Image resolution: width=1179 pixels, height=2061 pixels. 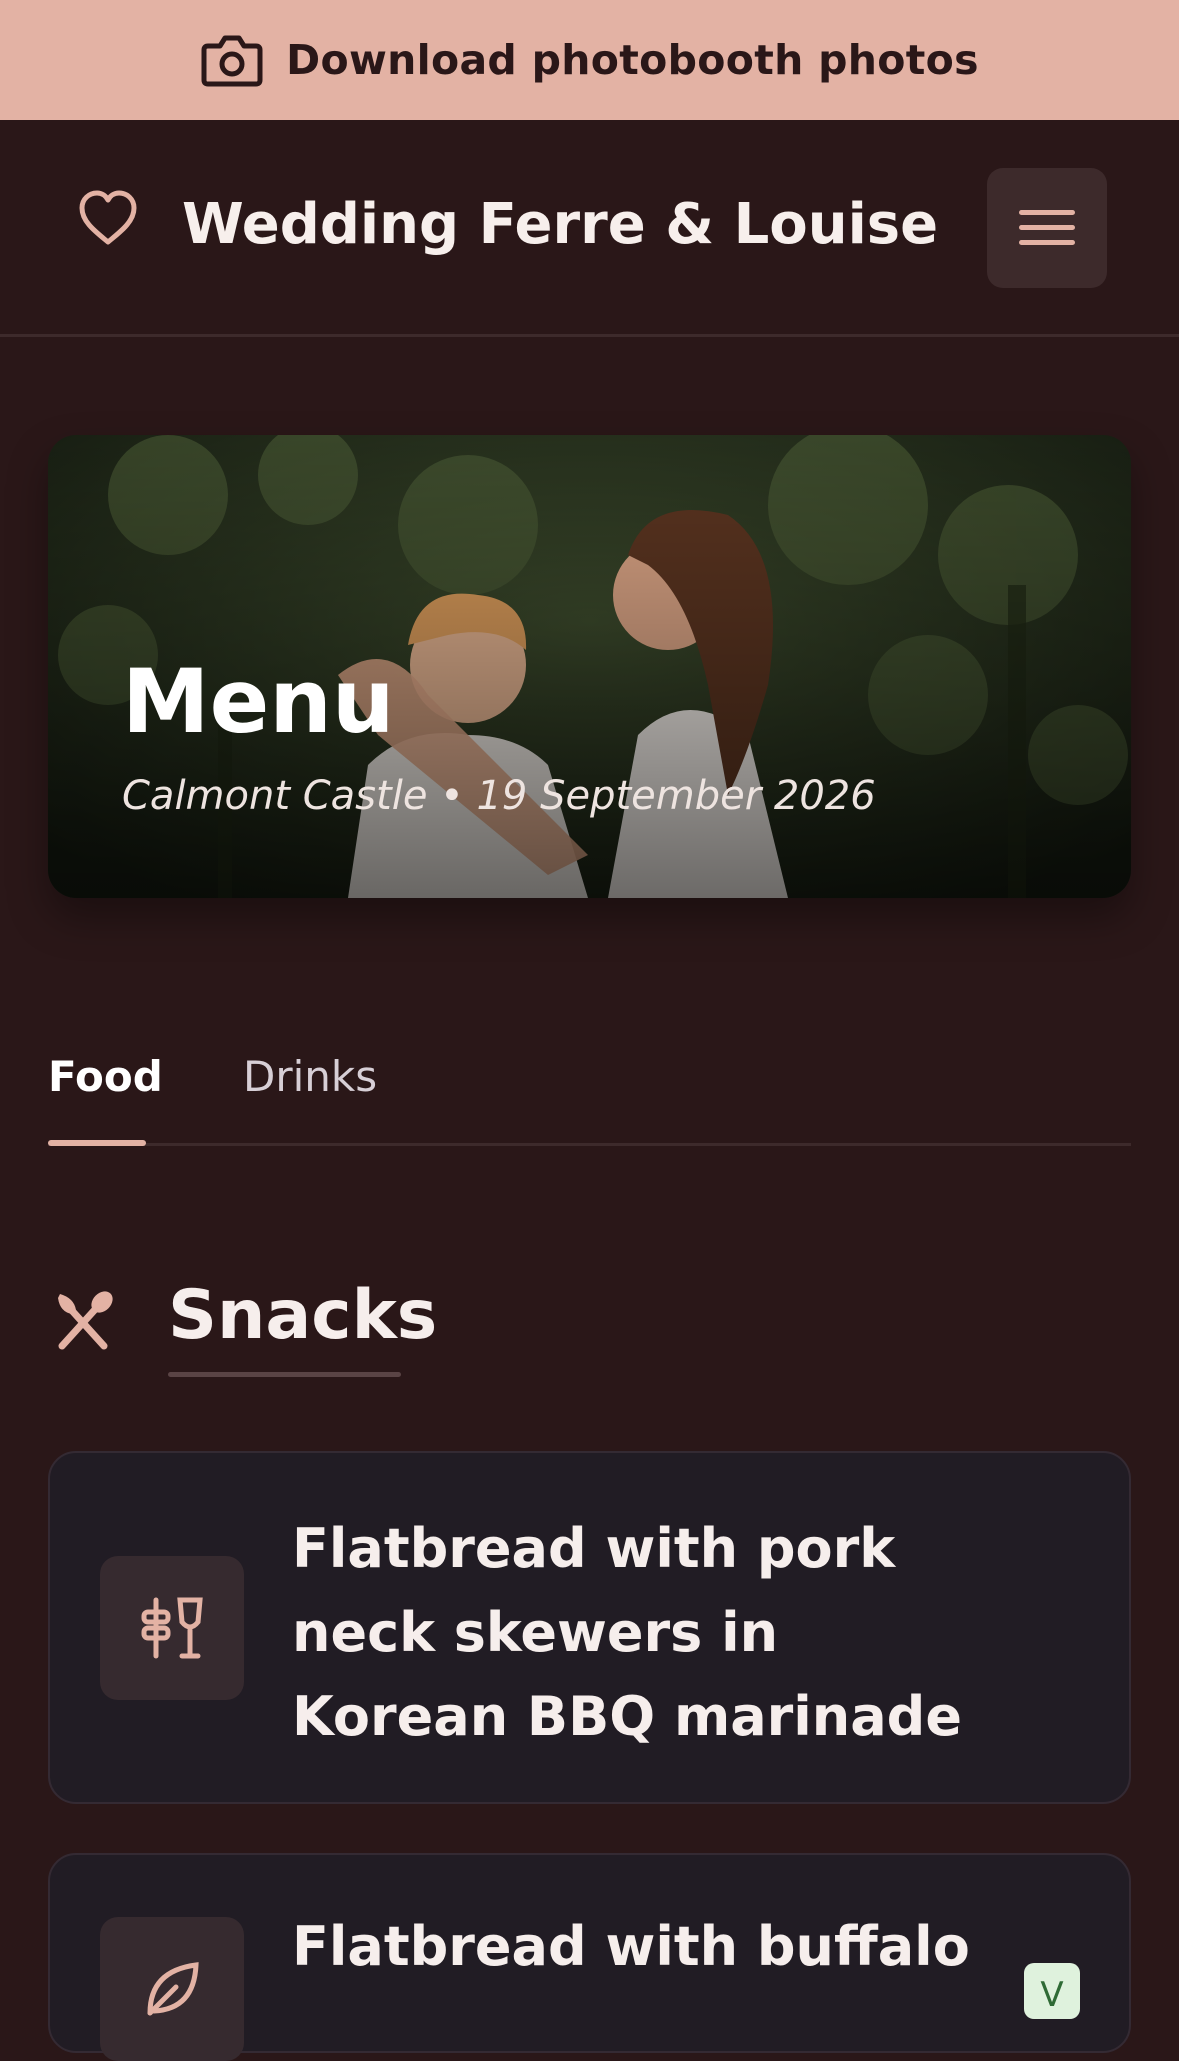 I want to click on leaf-icon, so click(x=173, y=1989).